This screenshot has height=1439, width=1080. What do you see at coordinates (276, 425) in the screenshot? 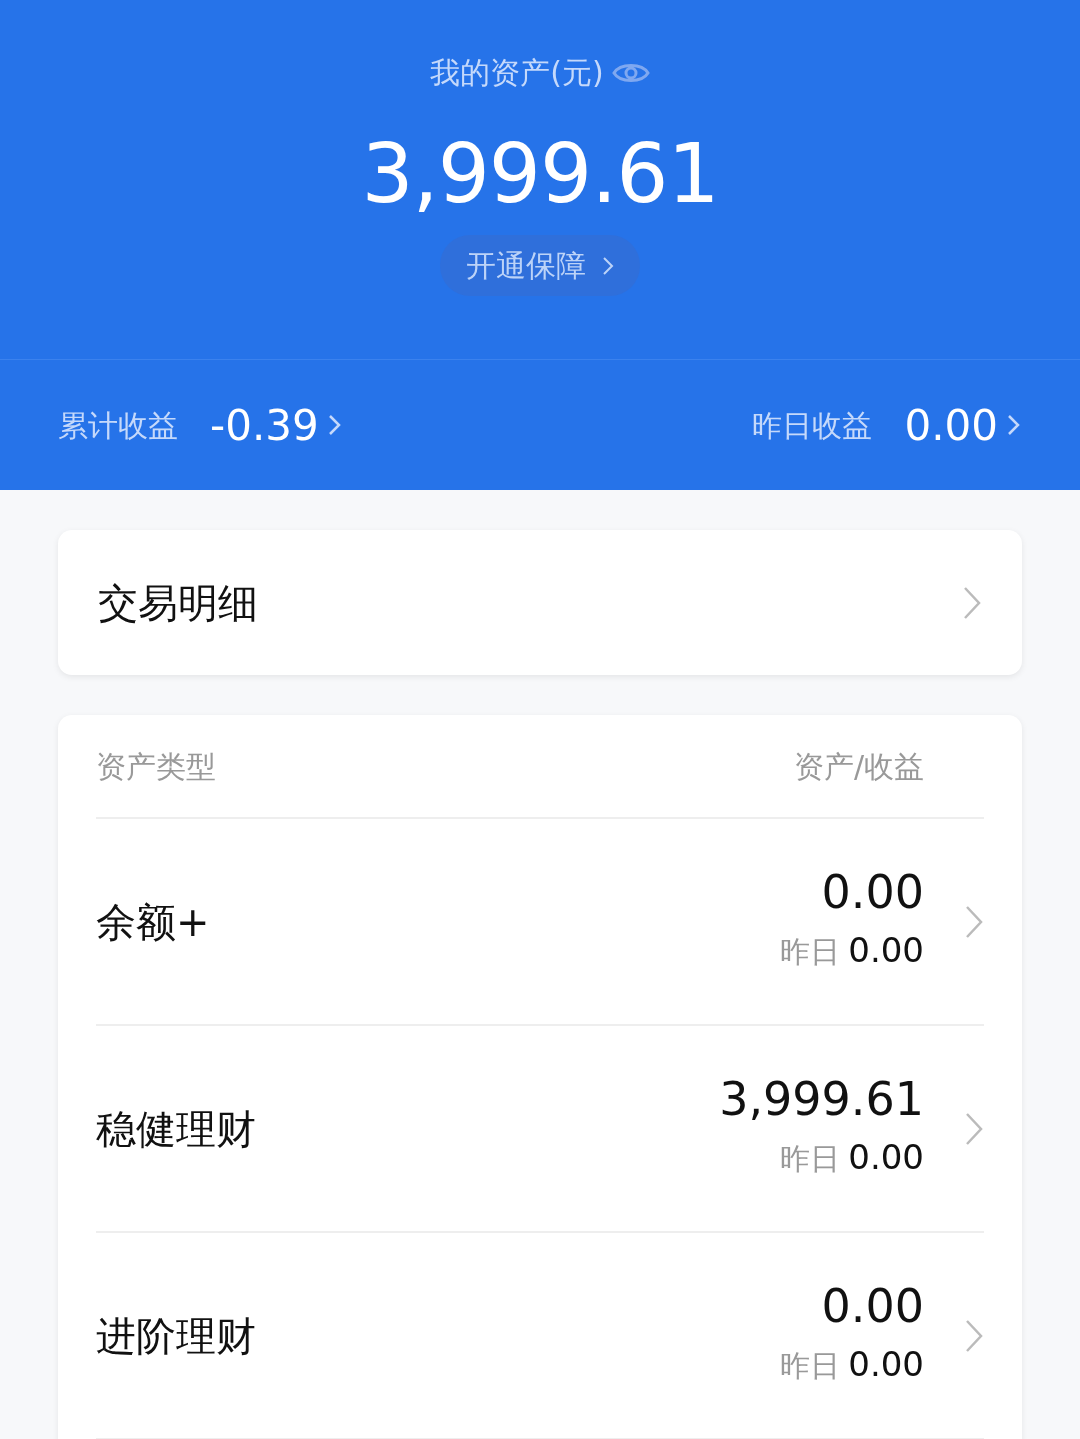
I see `cumulative-link: -0.39` at bounding box center [276, 425].